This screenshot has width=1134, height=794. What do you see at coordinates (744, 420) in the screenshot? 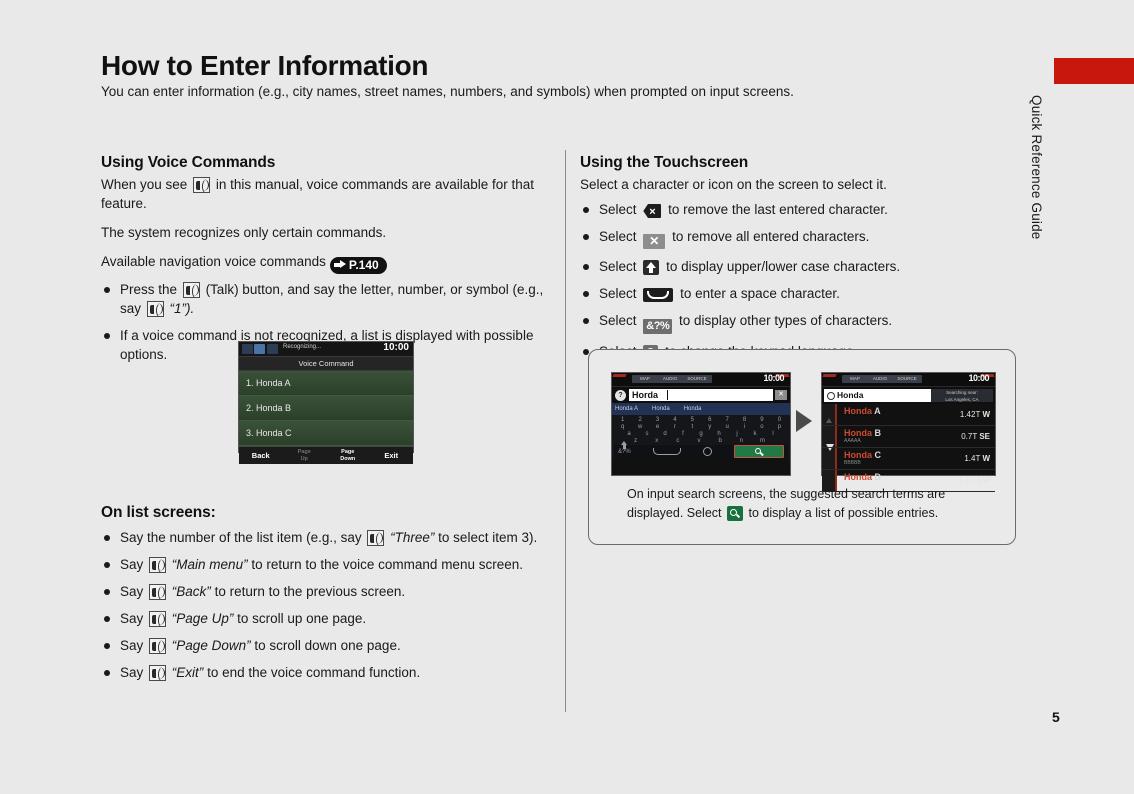
I see `key: 8` at bounding box center [744, 420].